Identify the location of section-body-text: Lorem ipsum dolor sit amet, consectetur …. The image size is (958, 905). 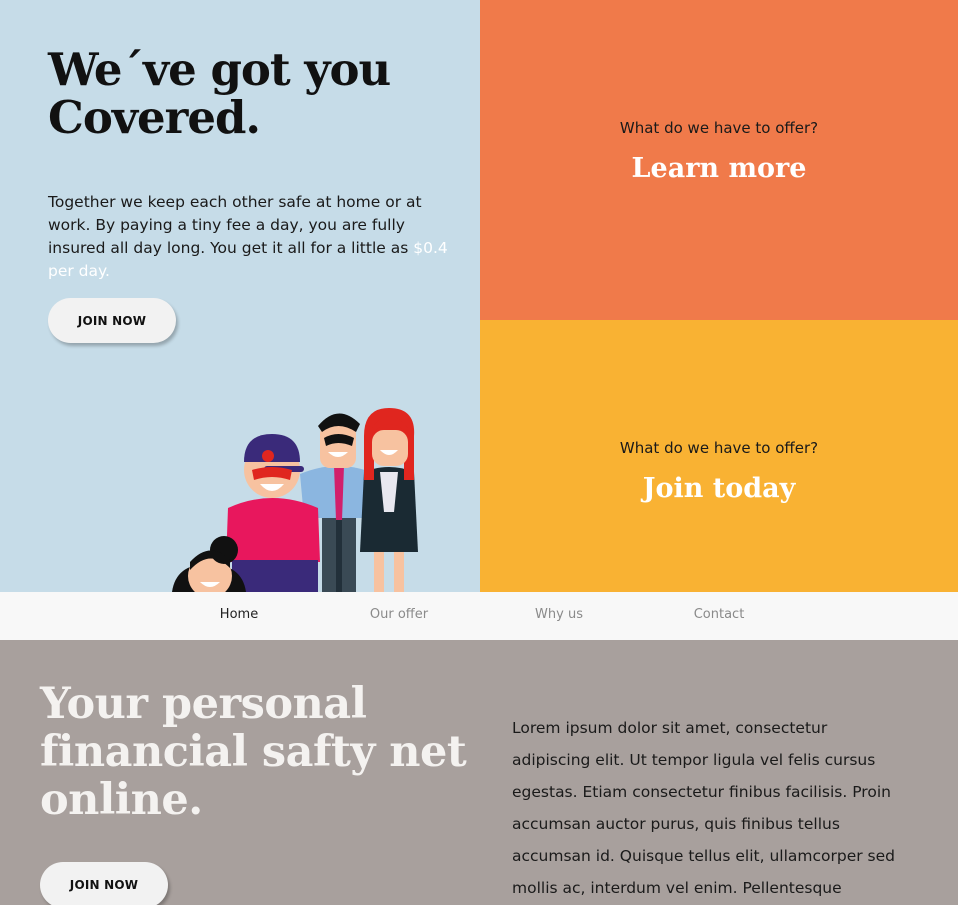
(703, 808).